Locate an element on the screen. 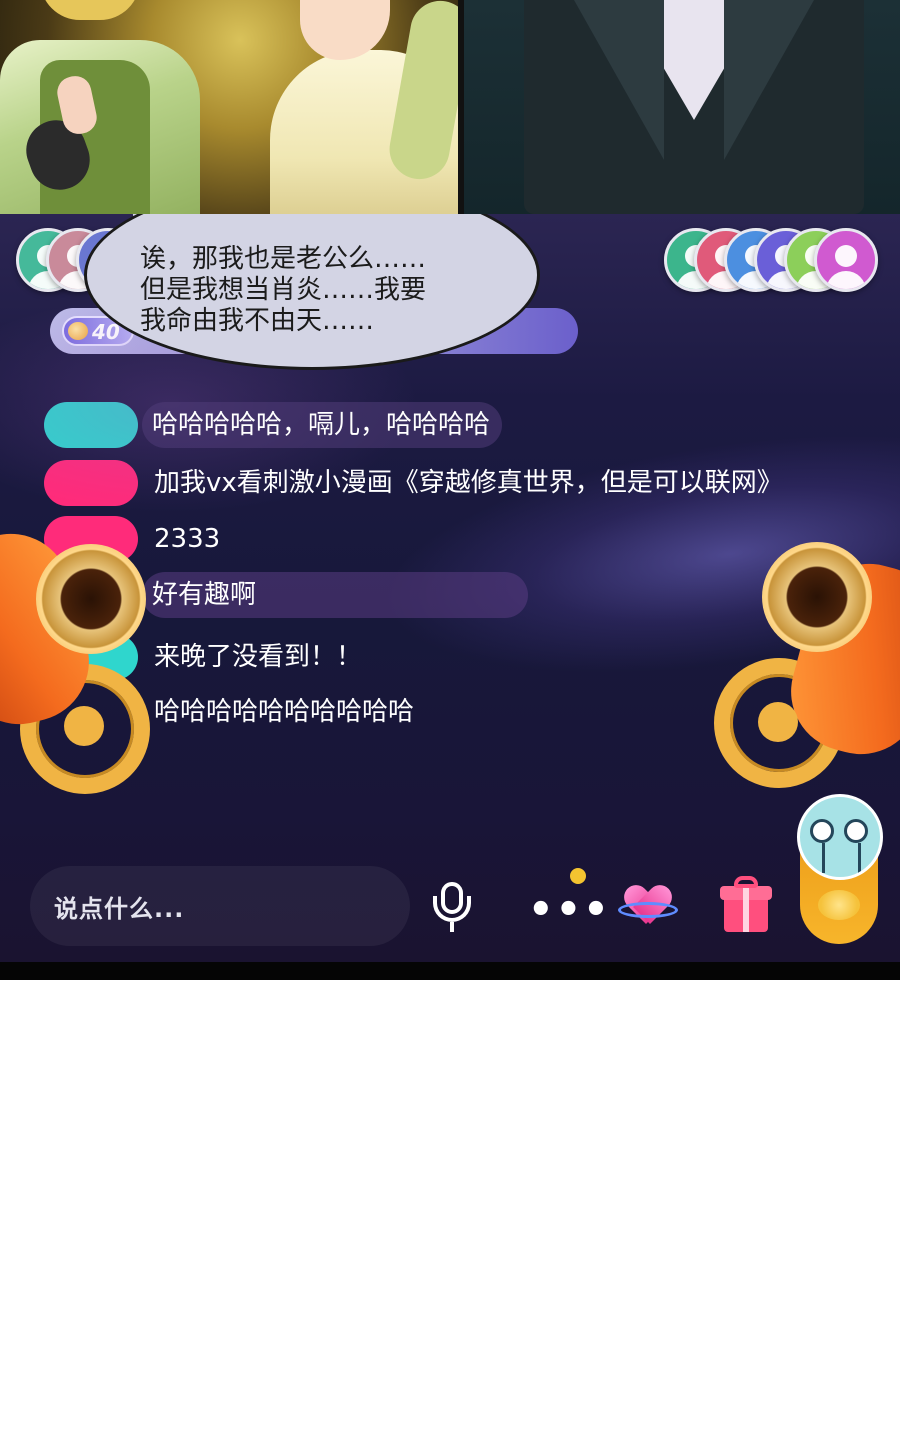 The width and height of the screenshot is (900, 1444). chat-message-text: 好有趣啊 is located at coordinates (335, 595).